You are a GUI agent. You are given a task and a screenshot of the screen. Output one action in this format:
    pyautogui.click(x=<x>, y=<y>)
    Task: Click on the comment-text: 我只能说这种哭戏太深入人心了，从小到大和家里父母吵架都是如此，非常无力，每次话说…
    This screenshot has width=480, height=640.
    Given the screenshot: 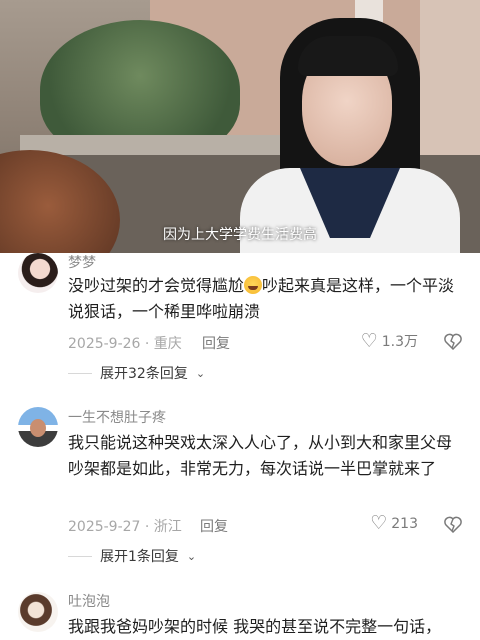 What is the action you would take?
    pyautogui.click(x=260, y=455)
    